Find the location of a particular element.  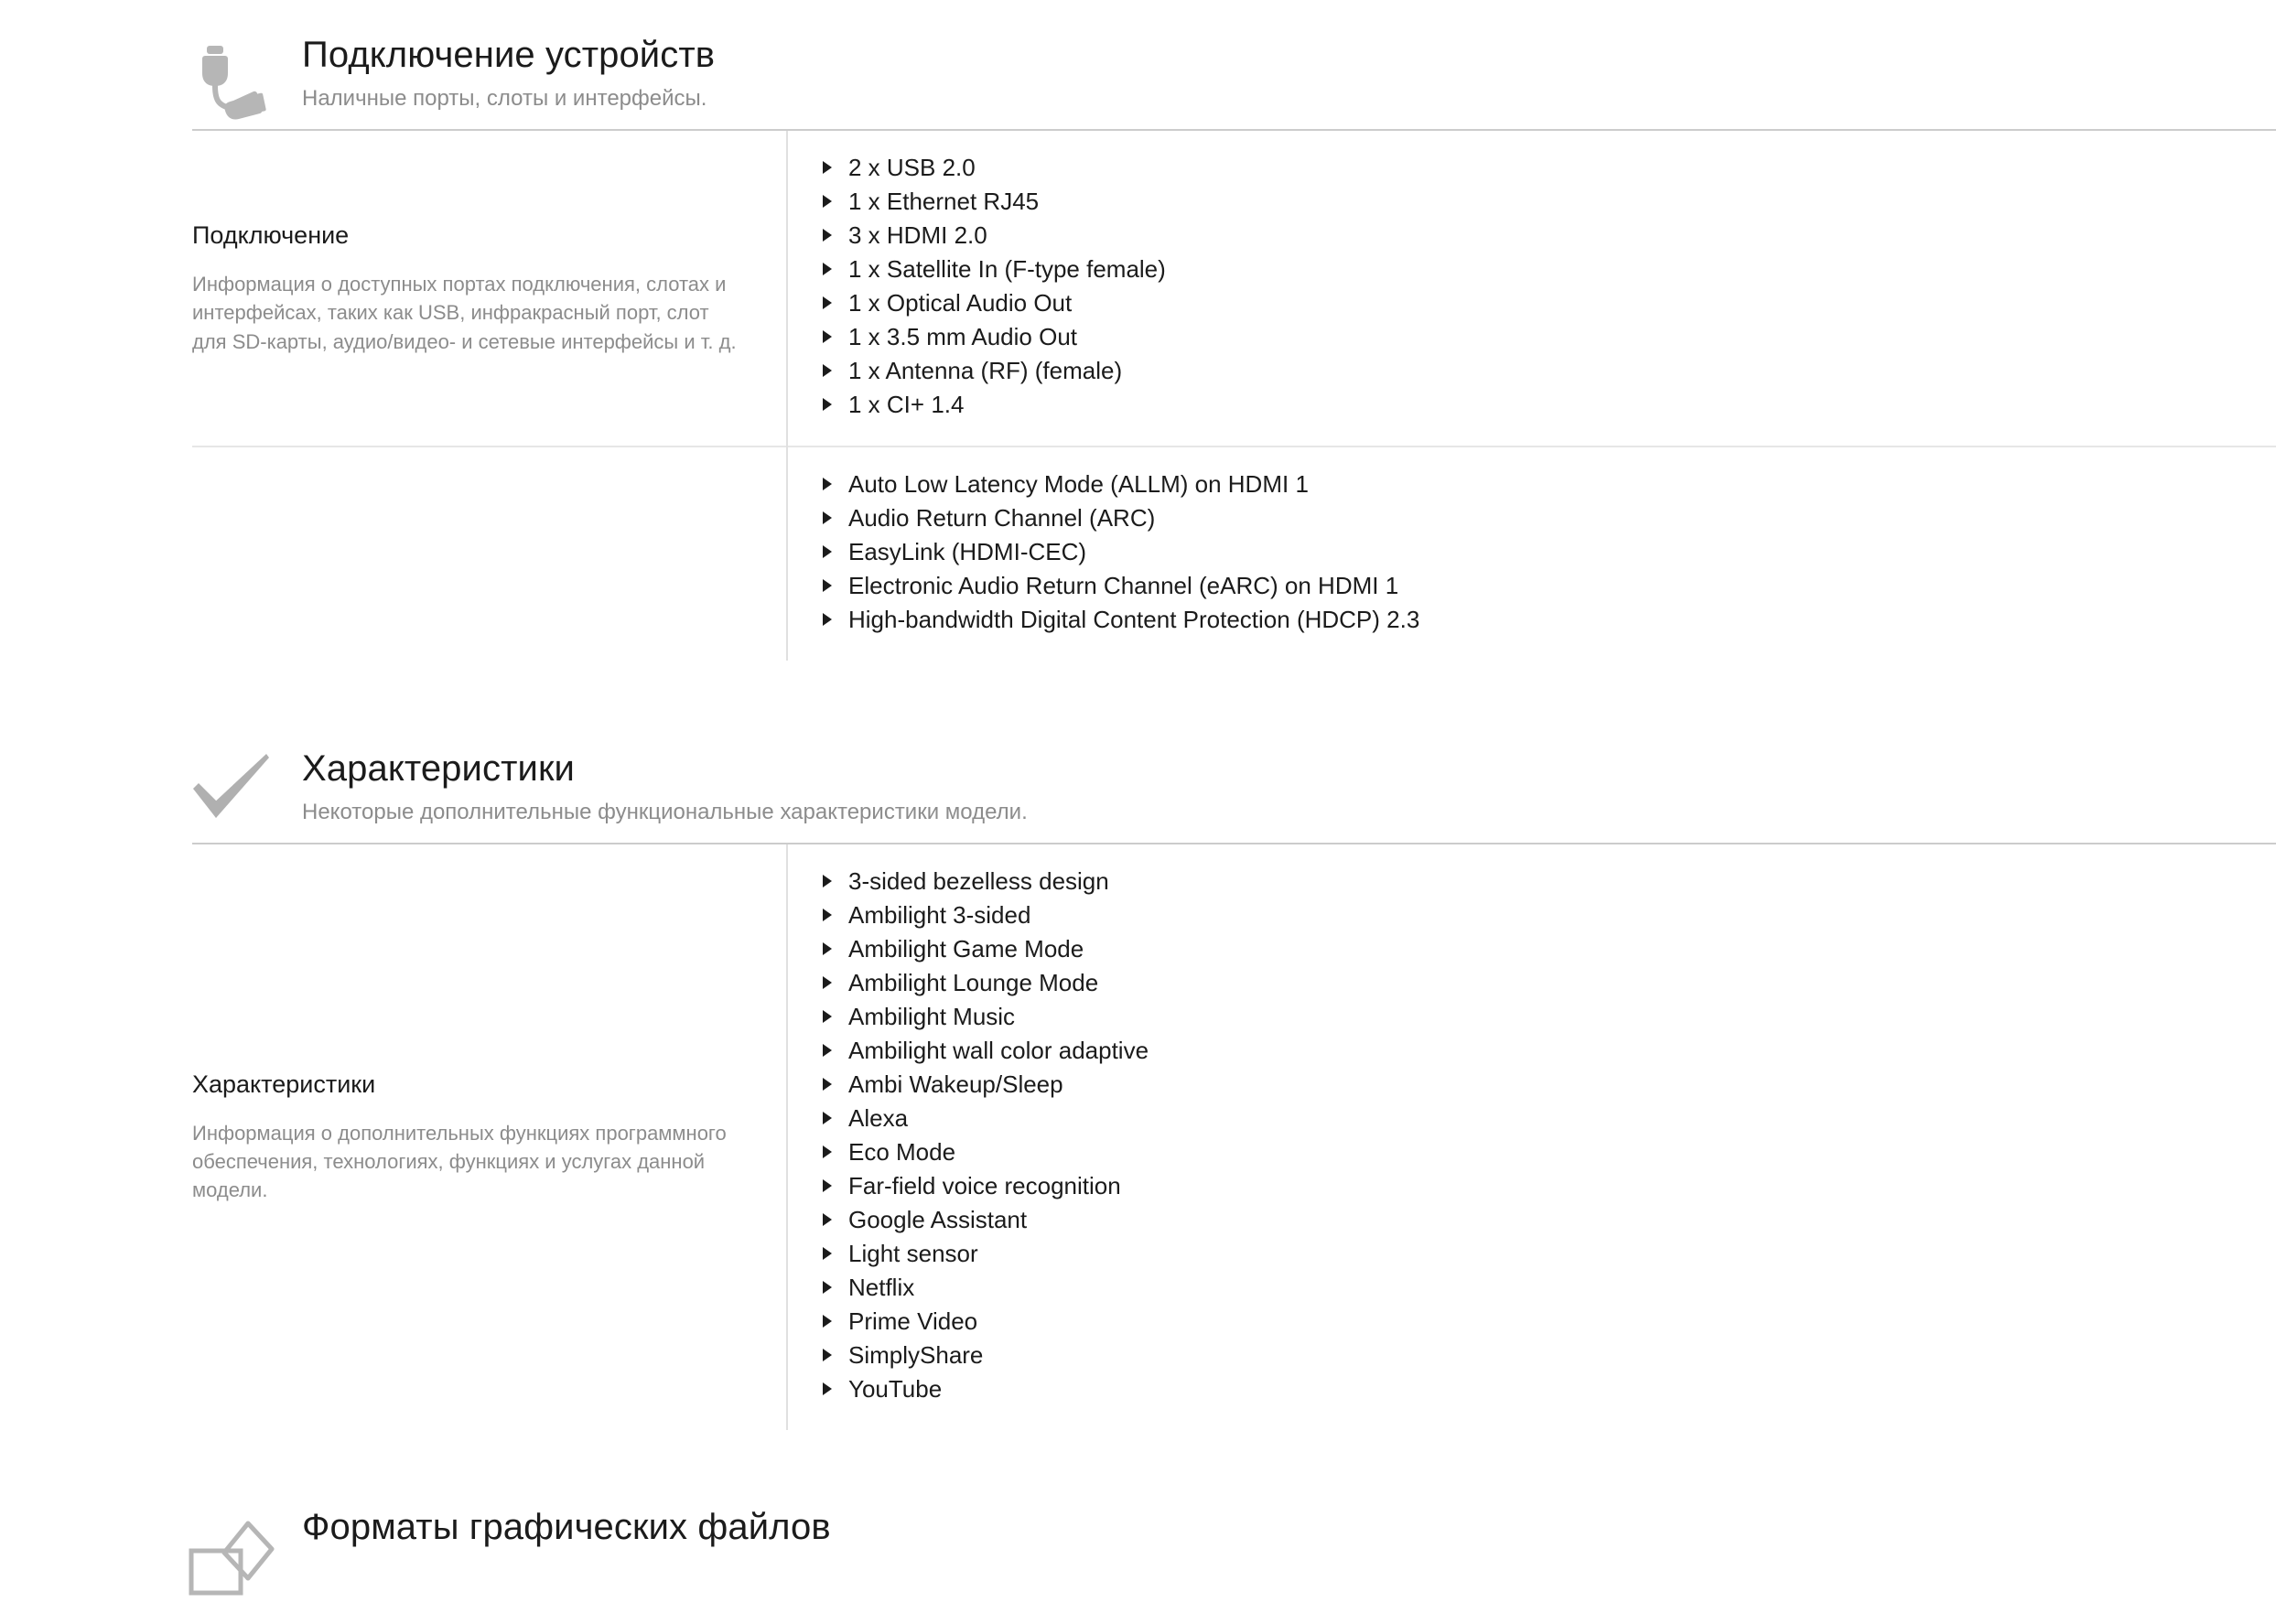

spec-label-title: Характеристики is located at coordinates (284, 1084).